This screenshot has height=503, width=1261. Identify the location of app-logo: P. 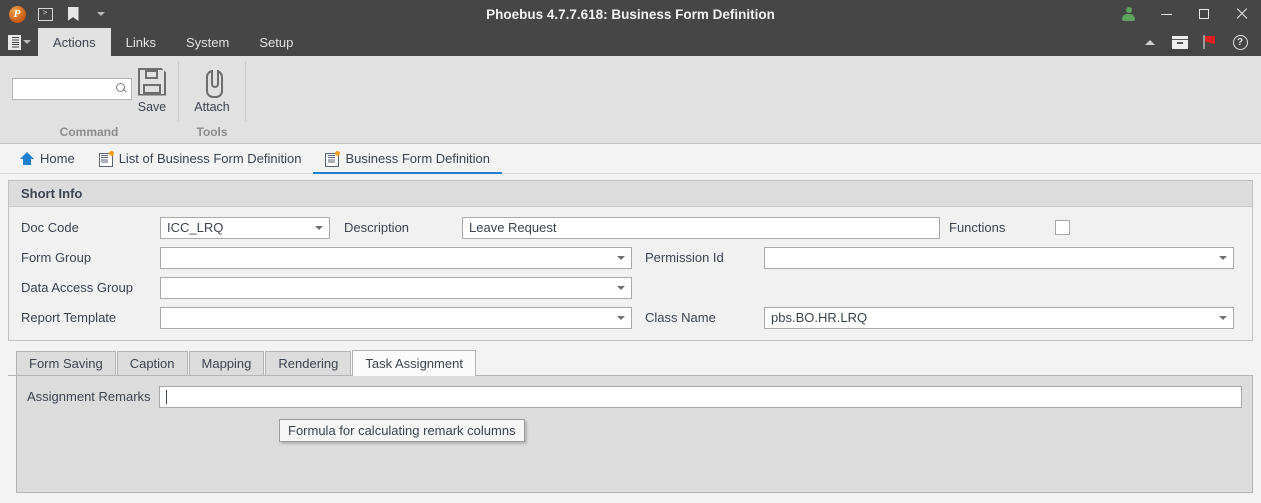
(17, 14).